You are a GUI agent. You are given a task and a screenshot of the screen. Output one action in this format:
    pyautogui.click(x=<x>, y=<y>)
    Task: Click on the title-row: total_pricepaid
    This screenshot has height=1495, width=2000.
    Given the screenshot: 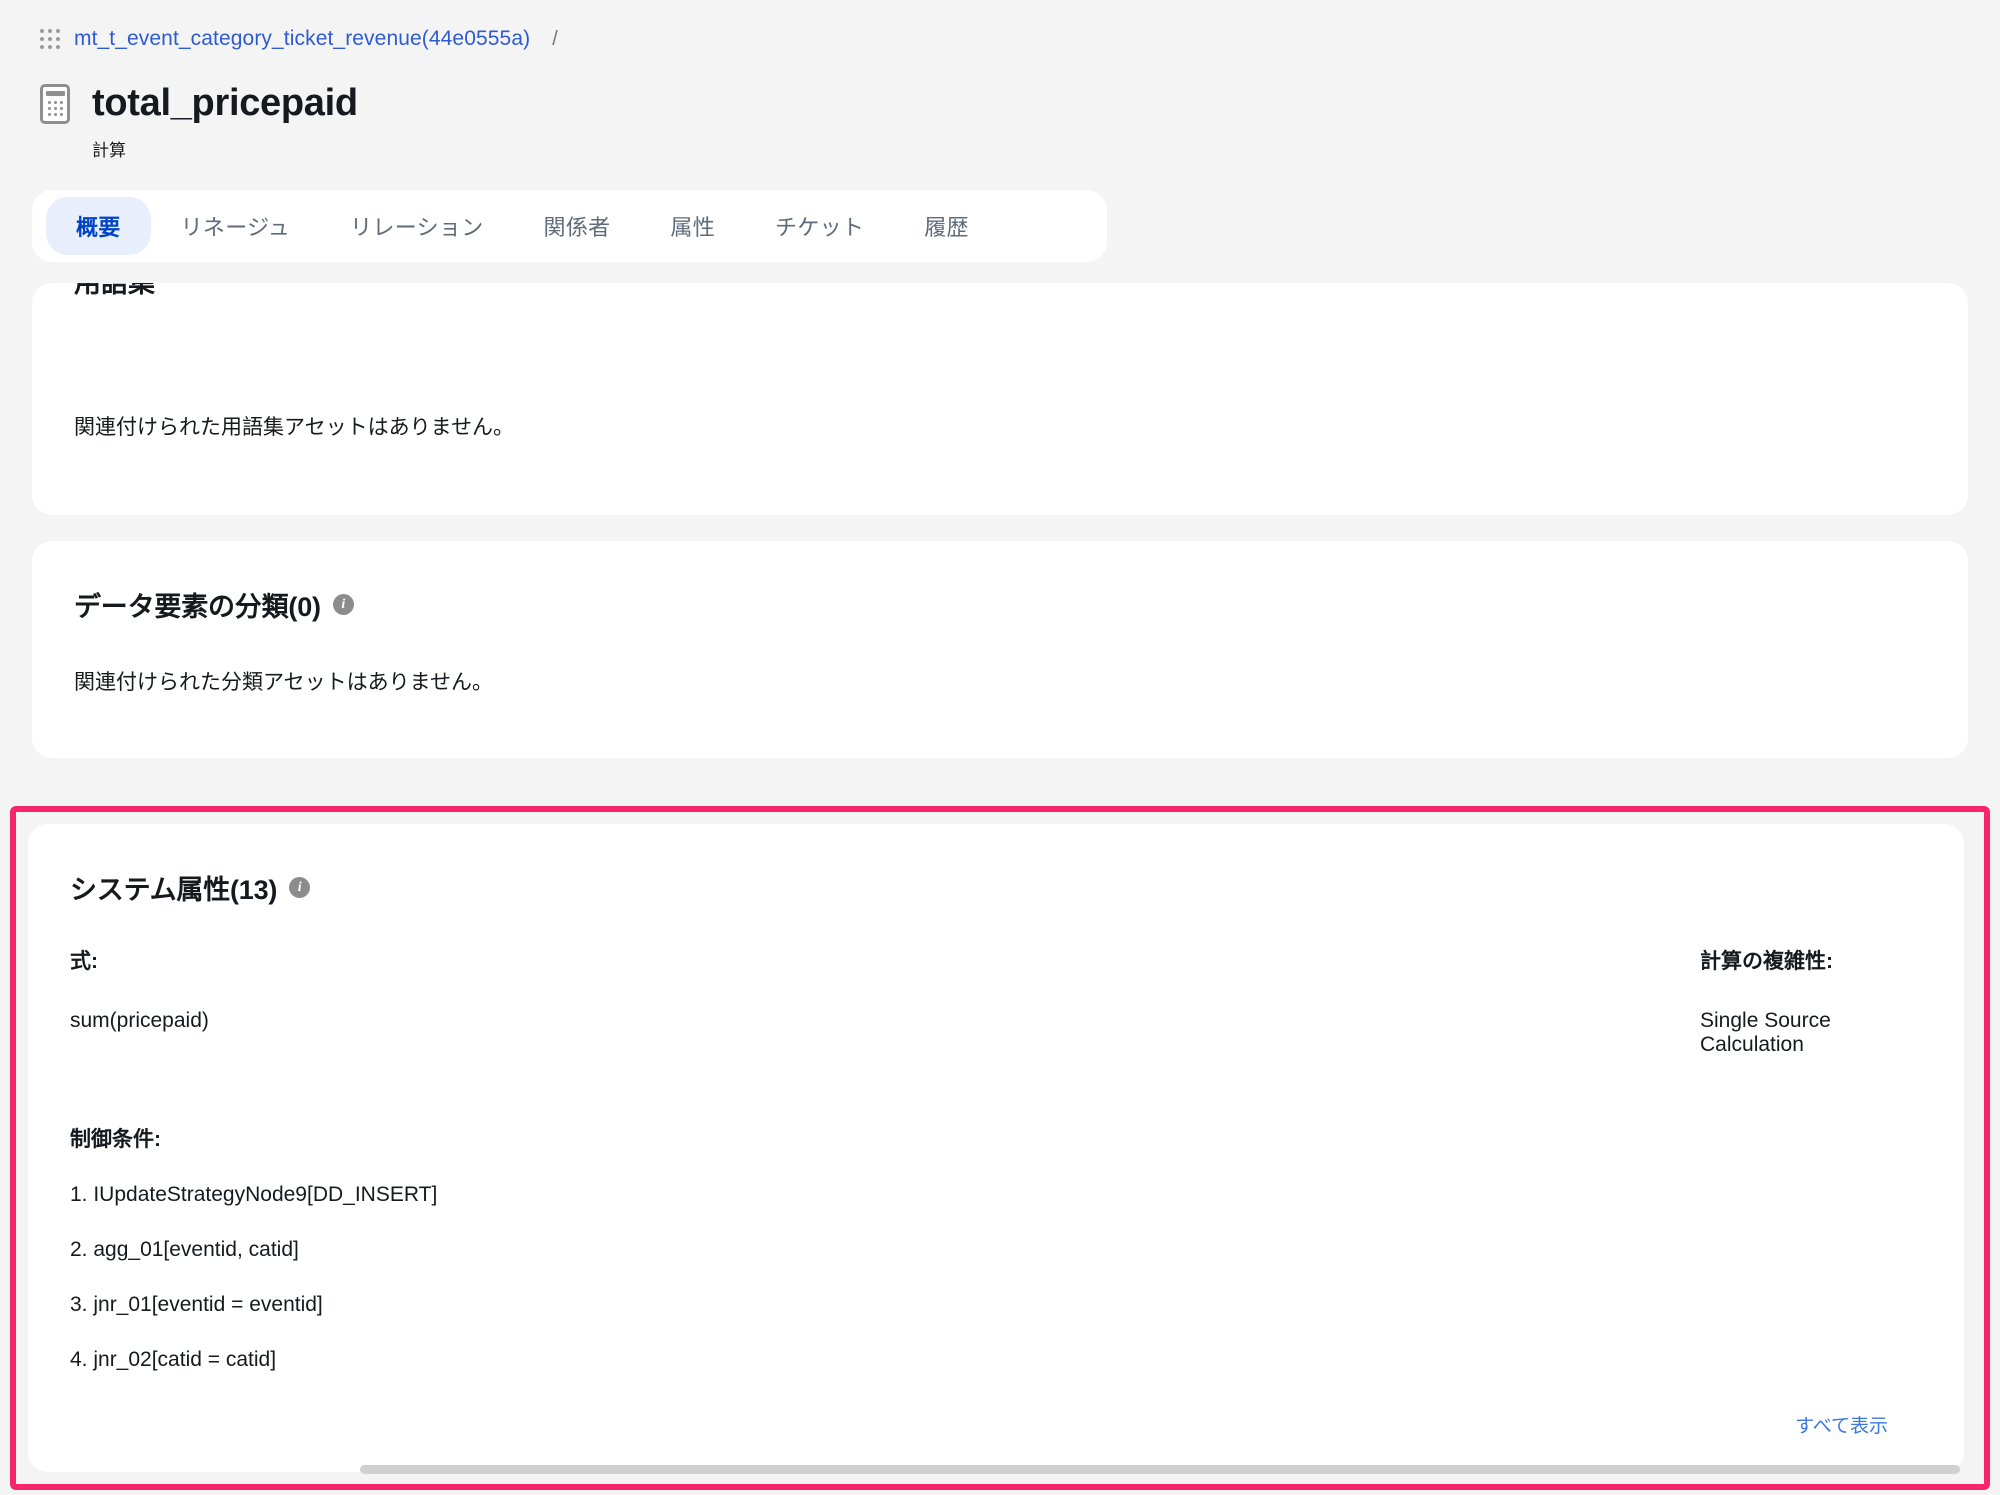 What is the action you would take?
    pyautogui.click(x=1020, y=103)
    